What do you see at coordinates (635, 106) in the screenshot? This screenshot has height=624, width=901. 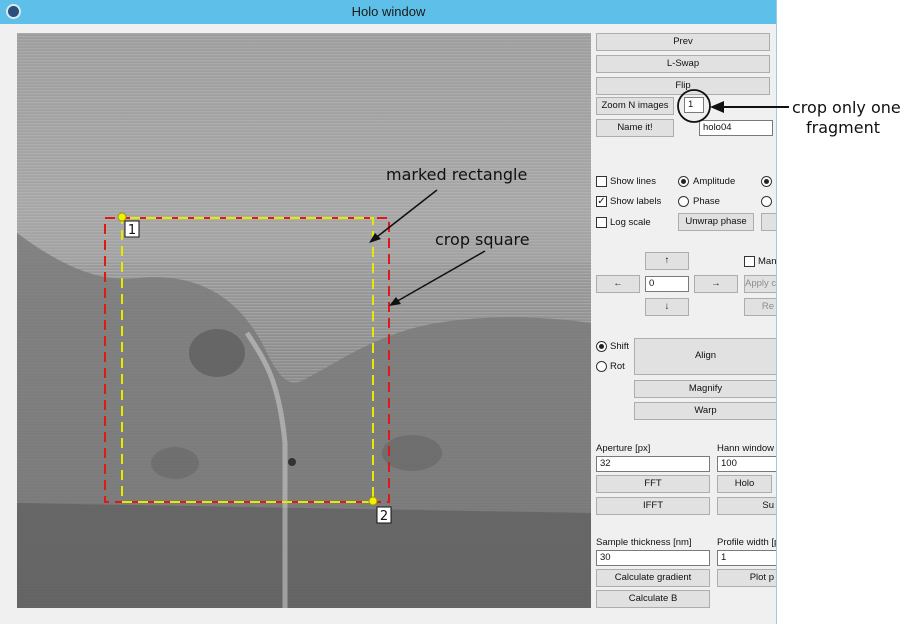 I see `zoom-n-images-button: Zoom N images` at bounding box center [635, 106].